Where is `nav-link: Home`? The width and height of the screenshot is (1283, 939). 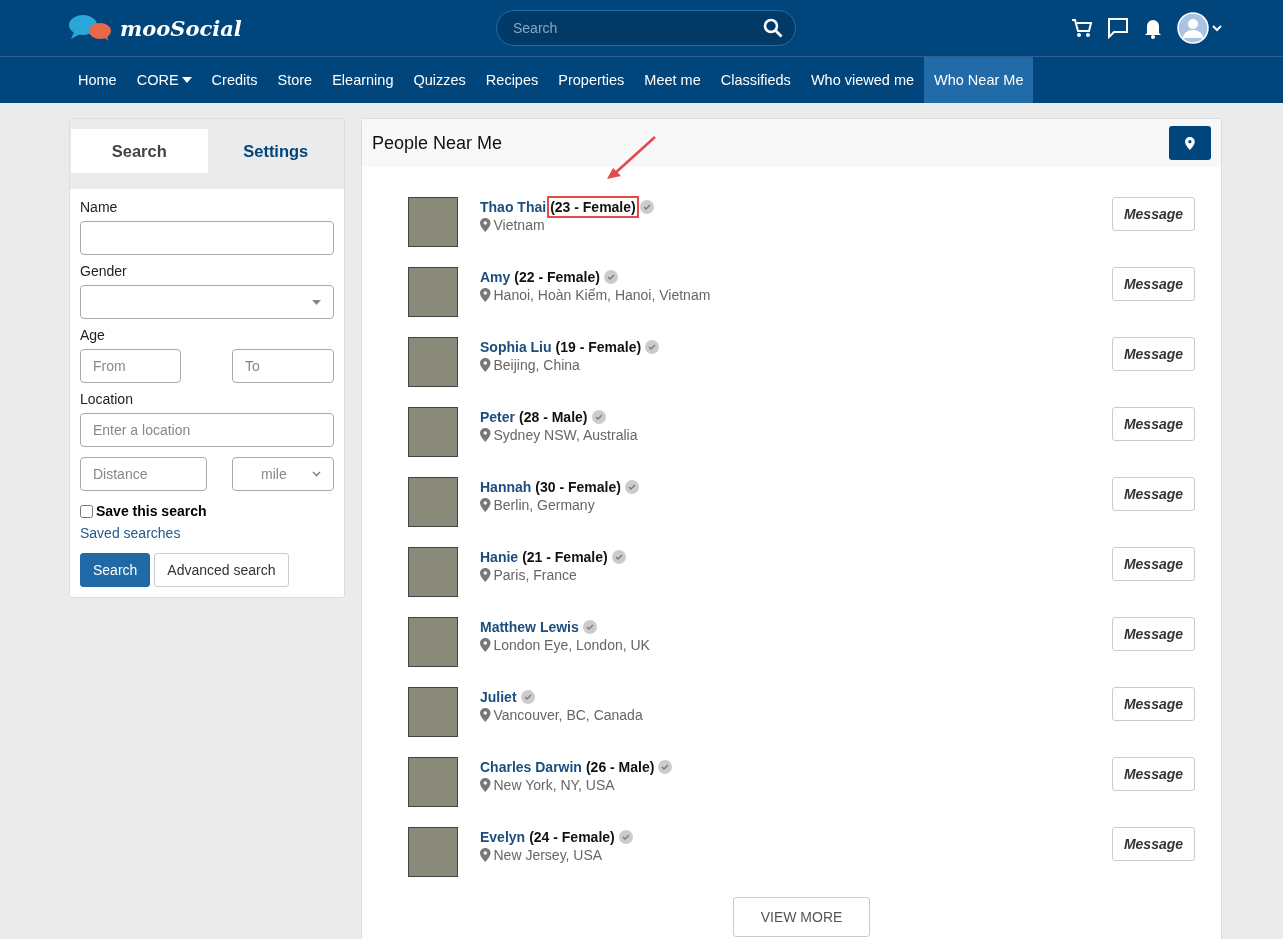
nav-link: Home is located at coordinates (97, 80).